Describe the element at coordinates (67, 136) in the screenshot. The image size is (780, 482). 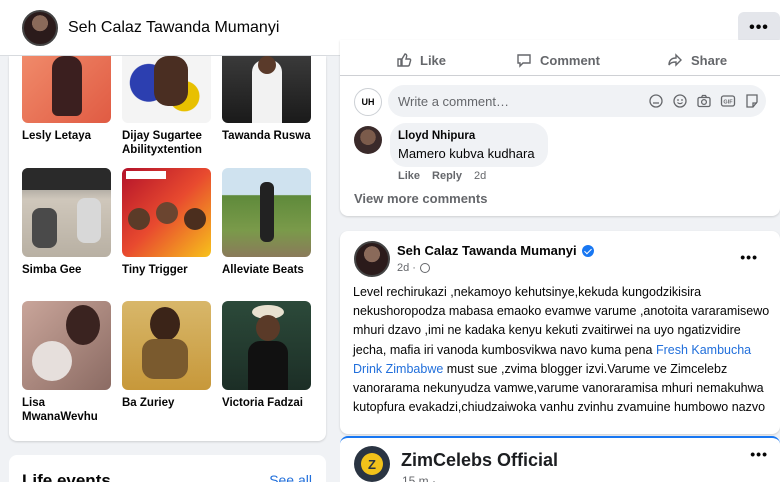
I see `friend-name: Lesly Letaya` at that location.